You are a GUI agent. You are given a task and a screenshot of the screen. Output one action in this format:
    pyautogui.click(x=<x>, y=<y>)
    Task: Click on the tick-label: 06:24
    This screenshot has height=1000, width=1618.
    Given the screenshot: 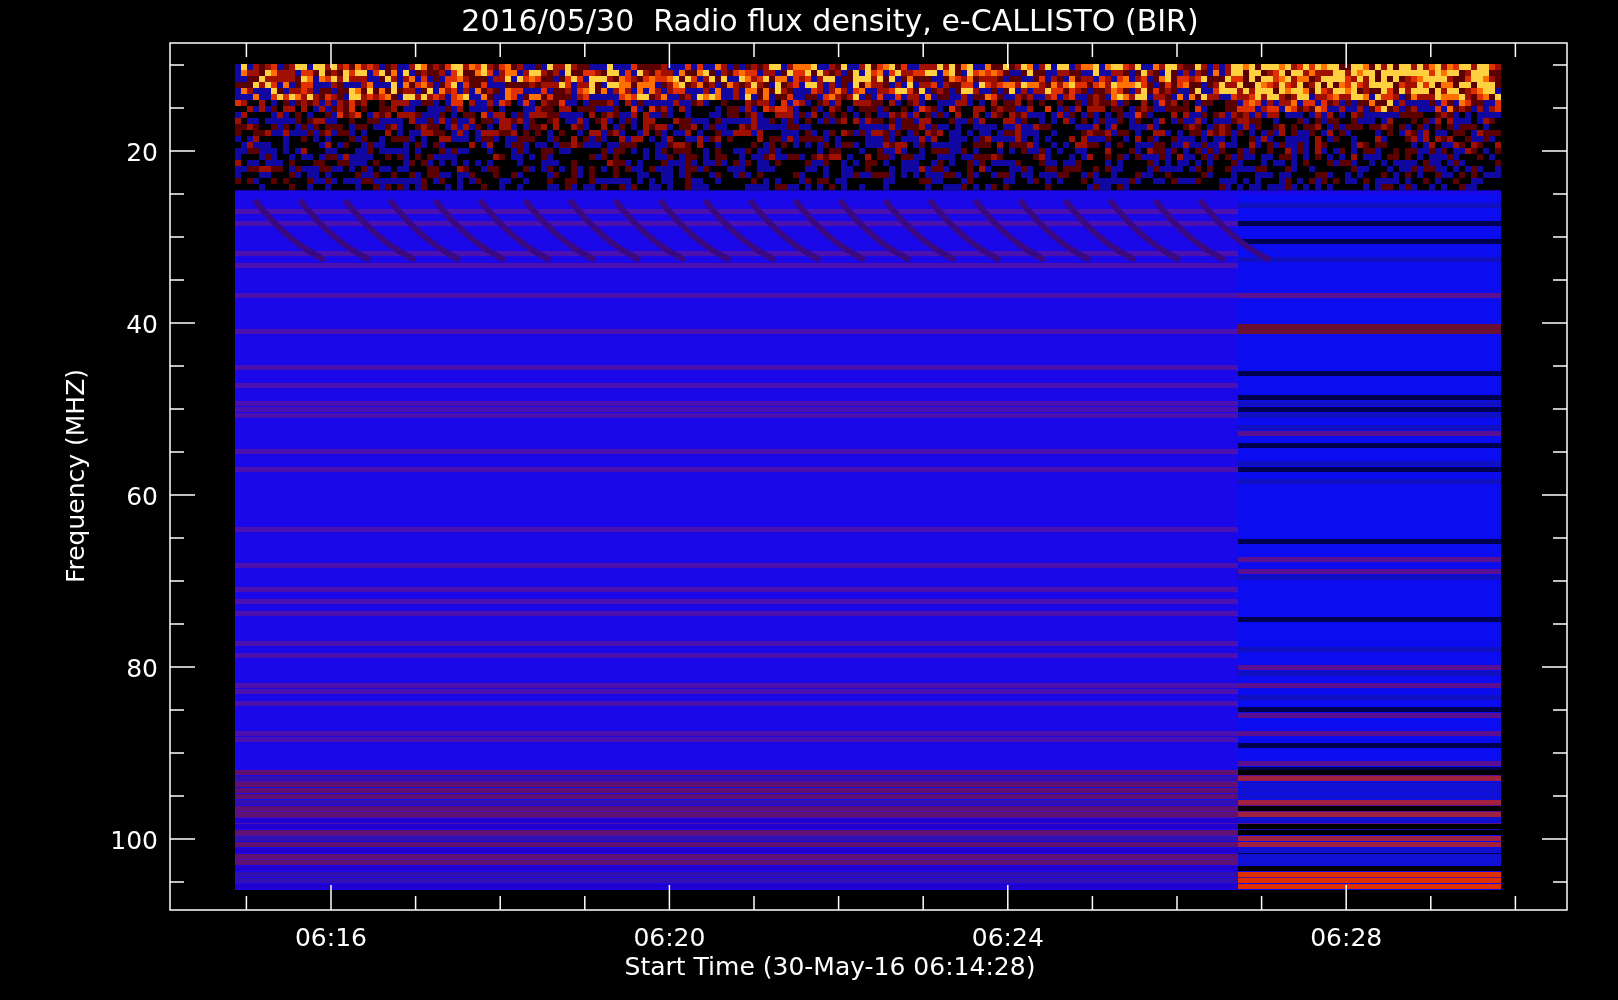 What is the action you would take?
    pyautogui.click(x=1007, y=937)
    